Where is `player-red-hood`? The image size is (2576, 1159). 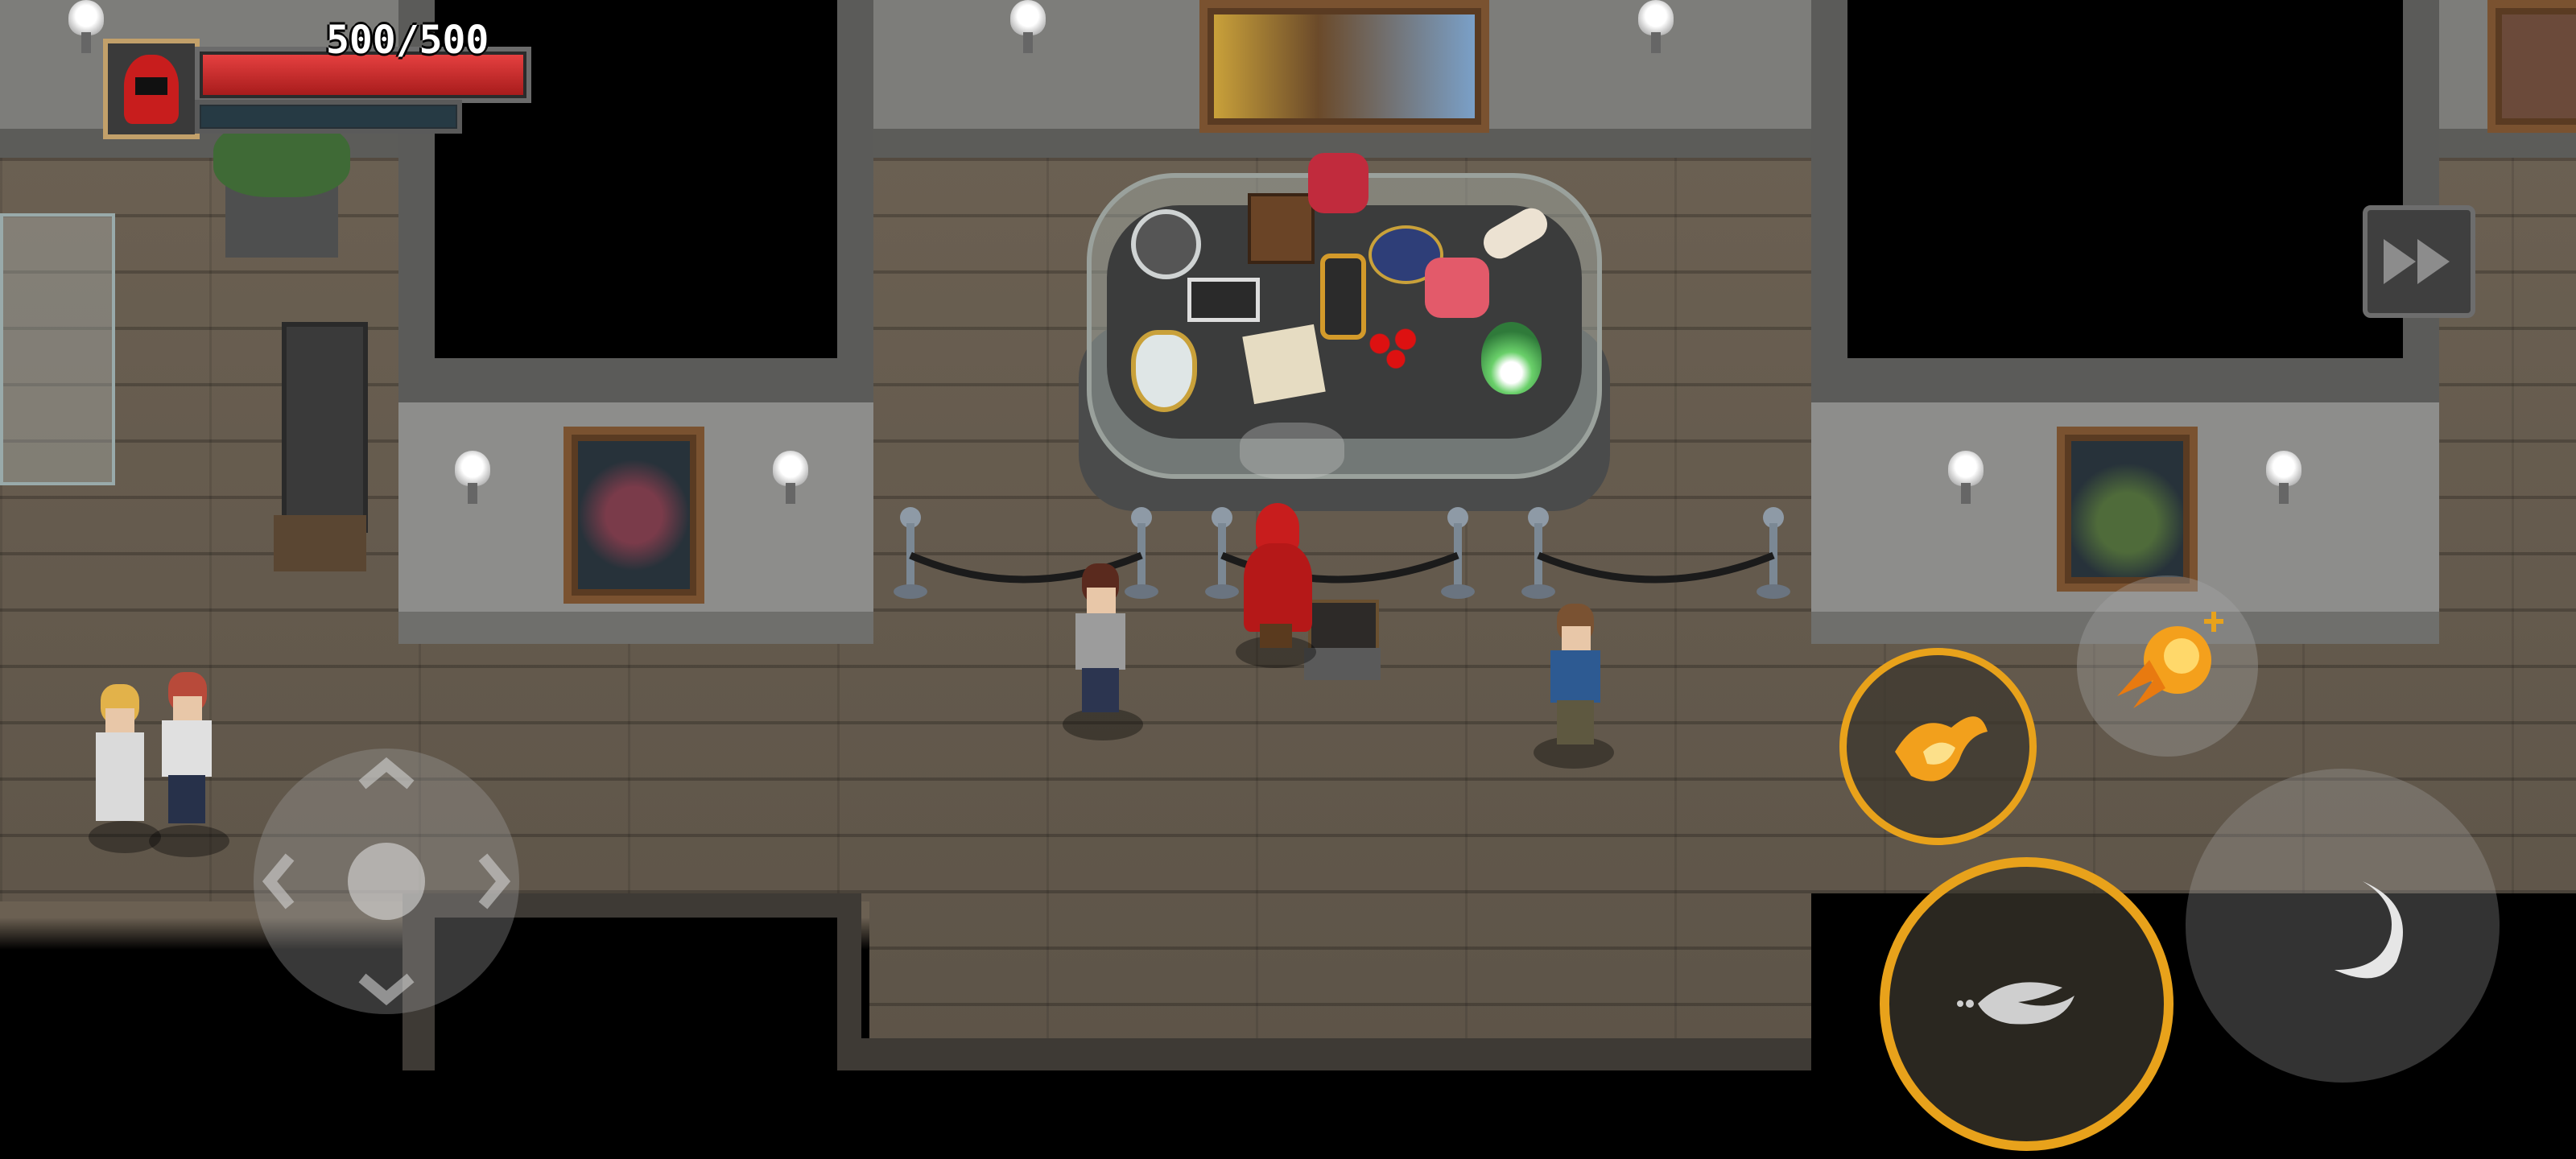 player-red-hood is located at coordinates (1278, 579).